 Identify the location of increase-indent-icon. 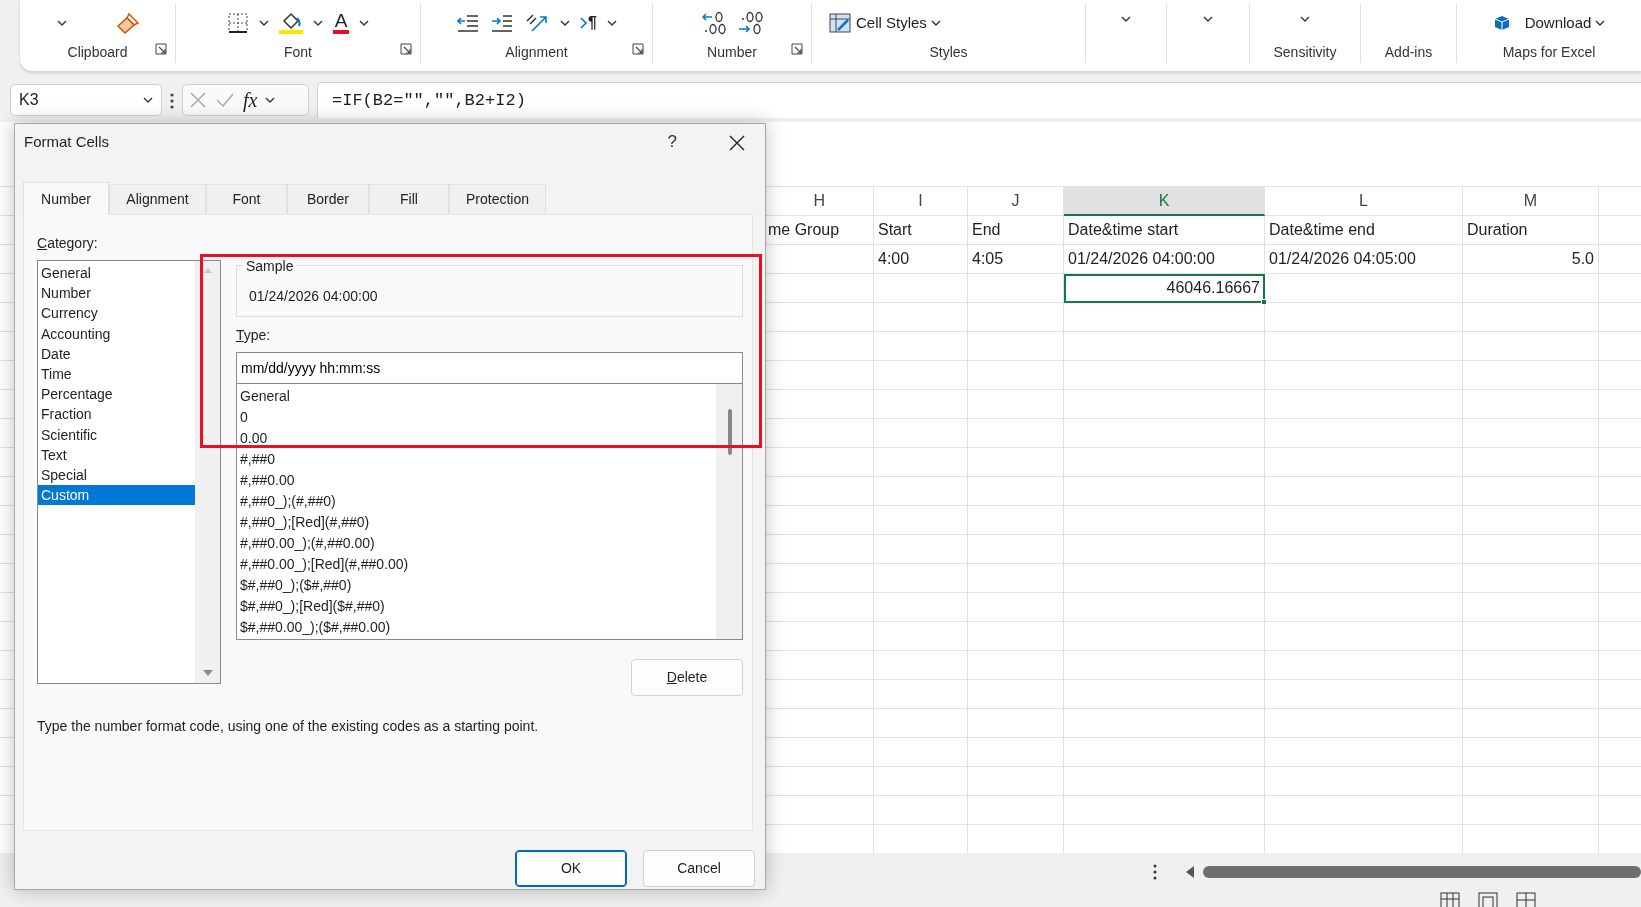
(502, 23).